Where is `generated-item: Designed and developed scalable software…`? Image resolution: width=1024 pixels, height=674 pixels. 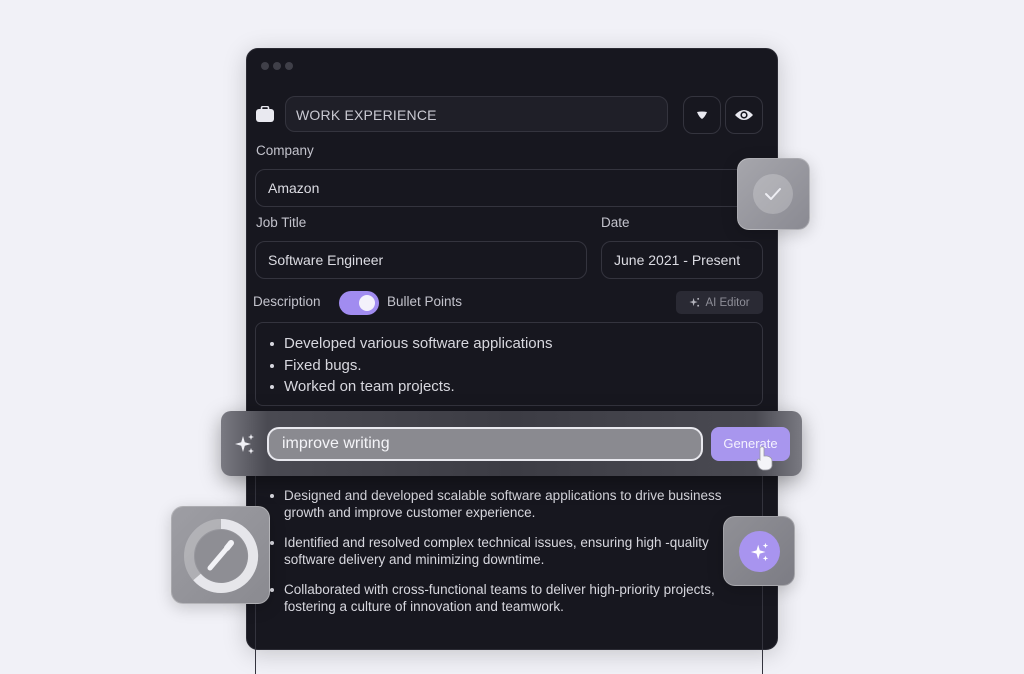
generated-item: Designed and developed scalable software… is located at coordinates (509, 504).